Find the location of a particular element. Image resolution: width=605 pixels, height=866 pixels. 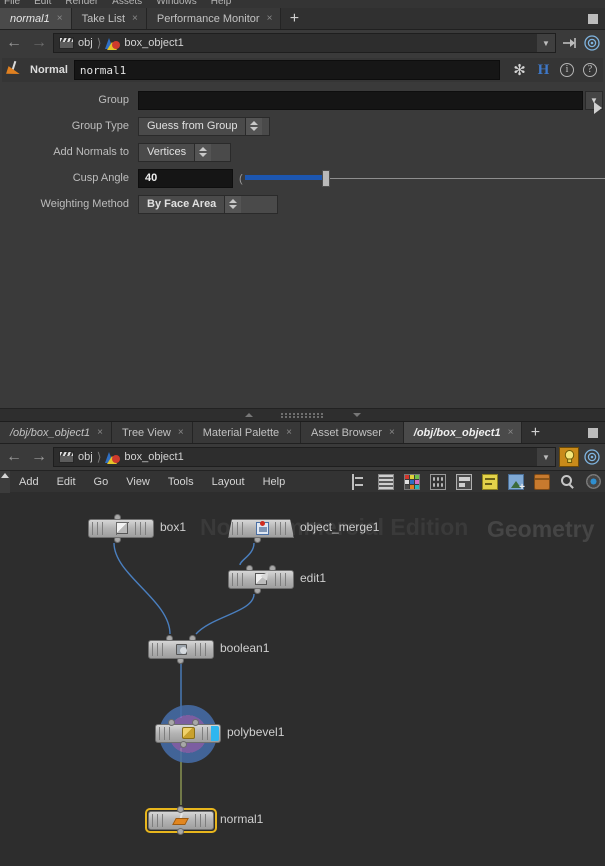

menu-go: Go is located at coordinates (101, 482).